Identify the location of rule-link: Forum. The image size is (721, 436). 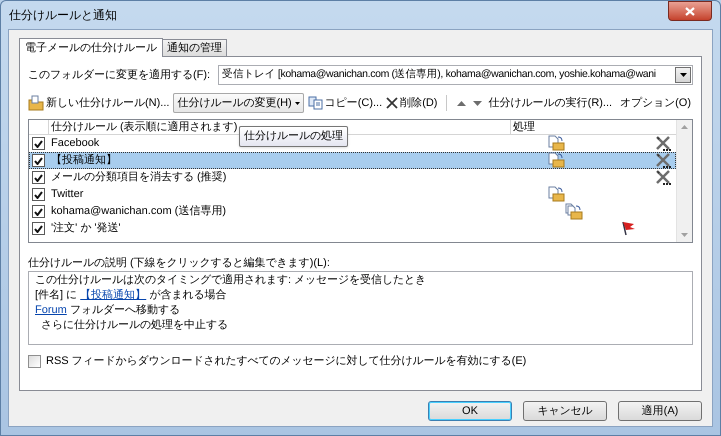
(51, 310).